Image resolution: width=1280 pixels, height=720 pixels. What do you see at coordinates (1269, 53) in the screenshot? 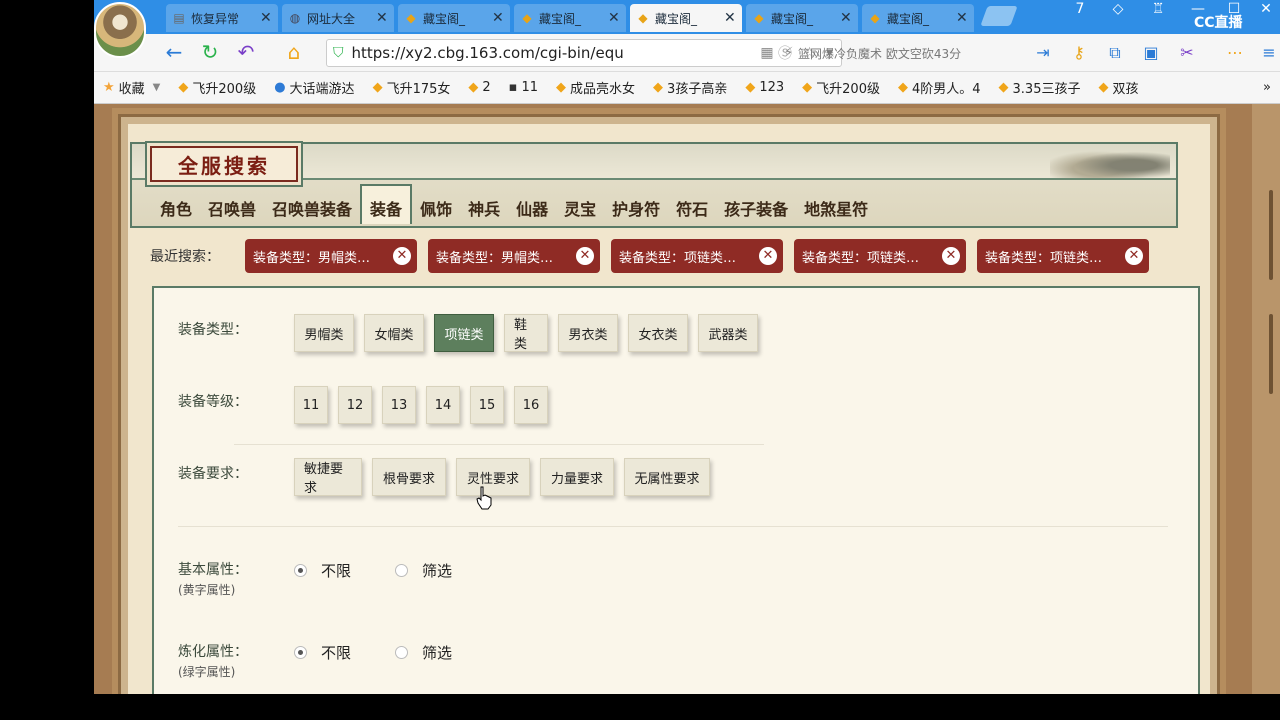
I see `menu-icon: ≡` at bounding box center [1269, 53].